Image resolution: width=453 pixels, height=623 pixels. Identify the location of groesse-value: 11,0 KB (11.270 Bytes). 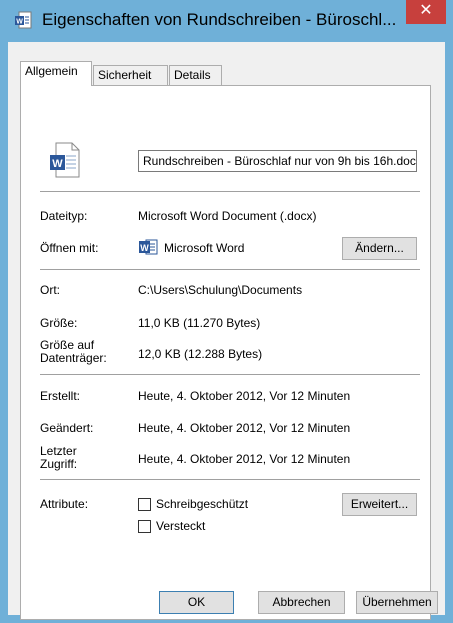
(199, 323).